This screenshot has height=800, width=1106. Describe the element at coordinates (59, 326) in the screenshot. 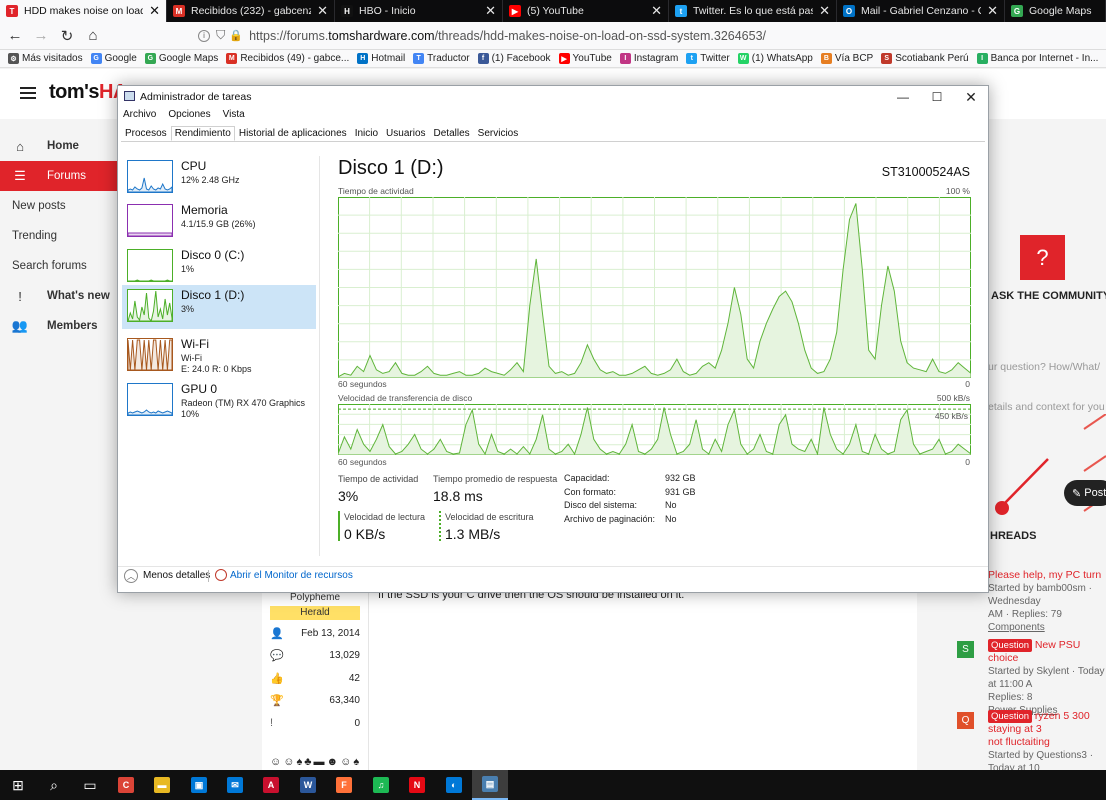

I see `sidebar-item: 👥 Members` at that location.